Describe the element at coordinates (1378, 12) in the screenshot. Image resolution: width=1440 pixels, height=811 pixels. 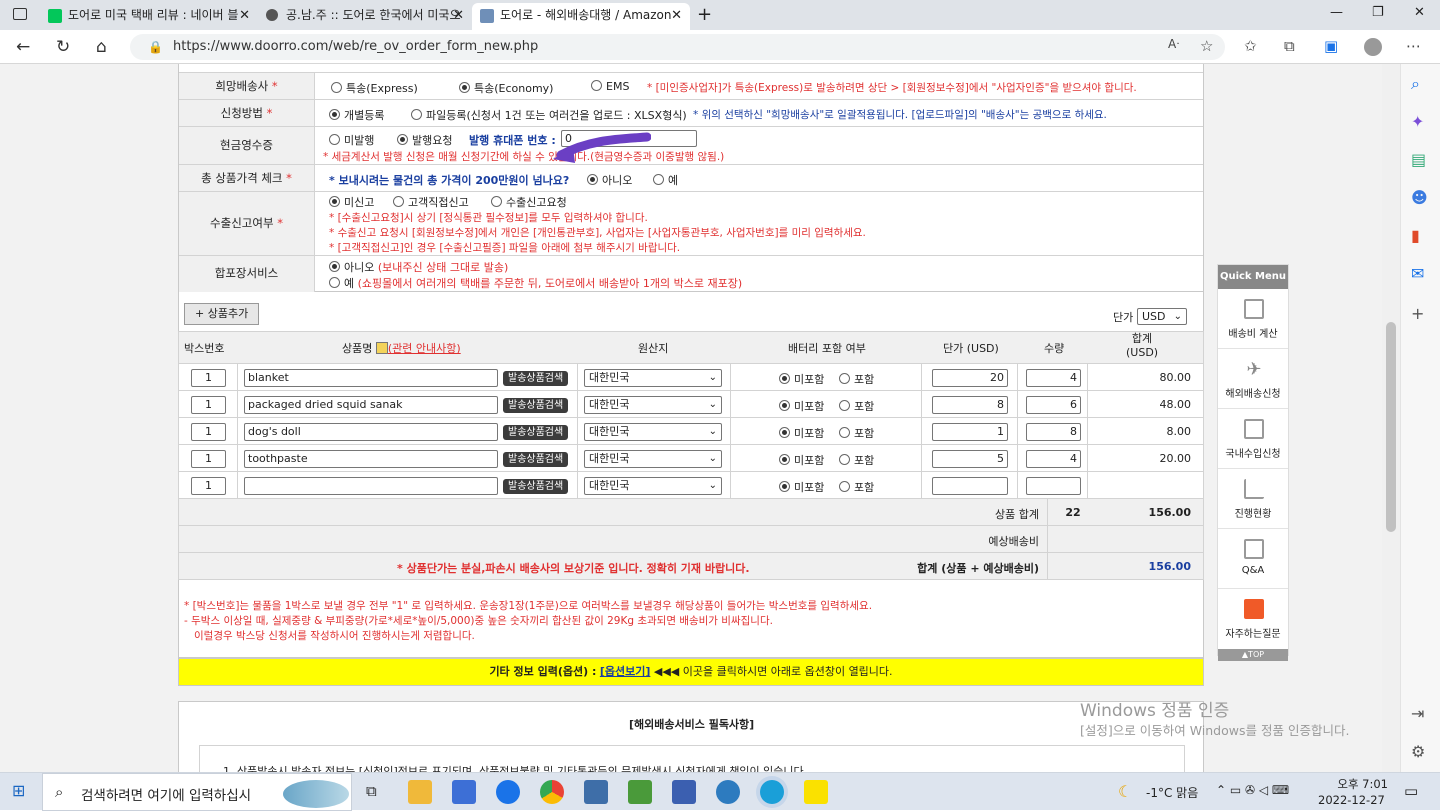
I see `maximize-button: ❐` at that location.